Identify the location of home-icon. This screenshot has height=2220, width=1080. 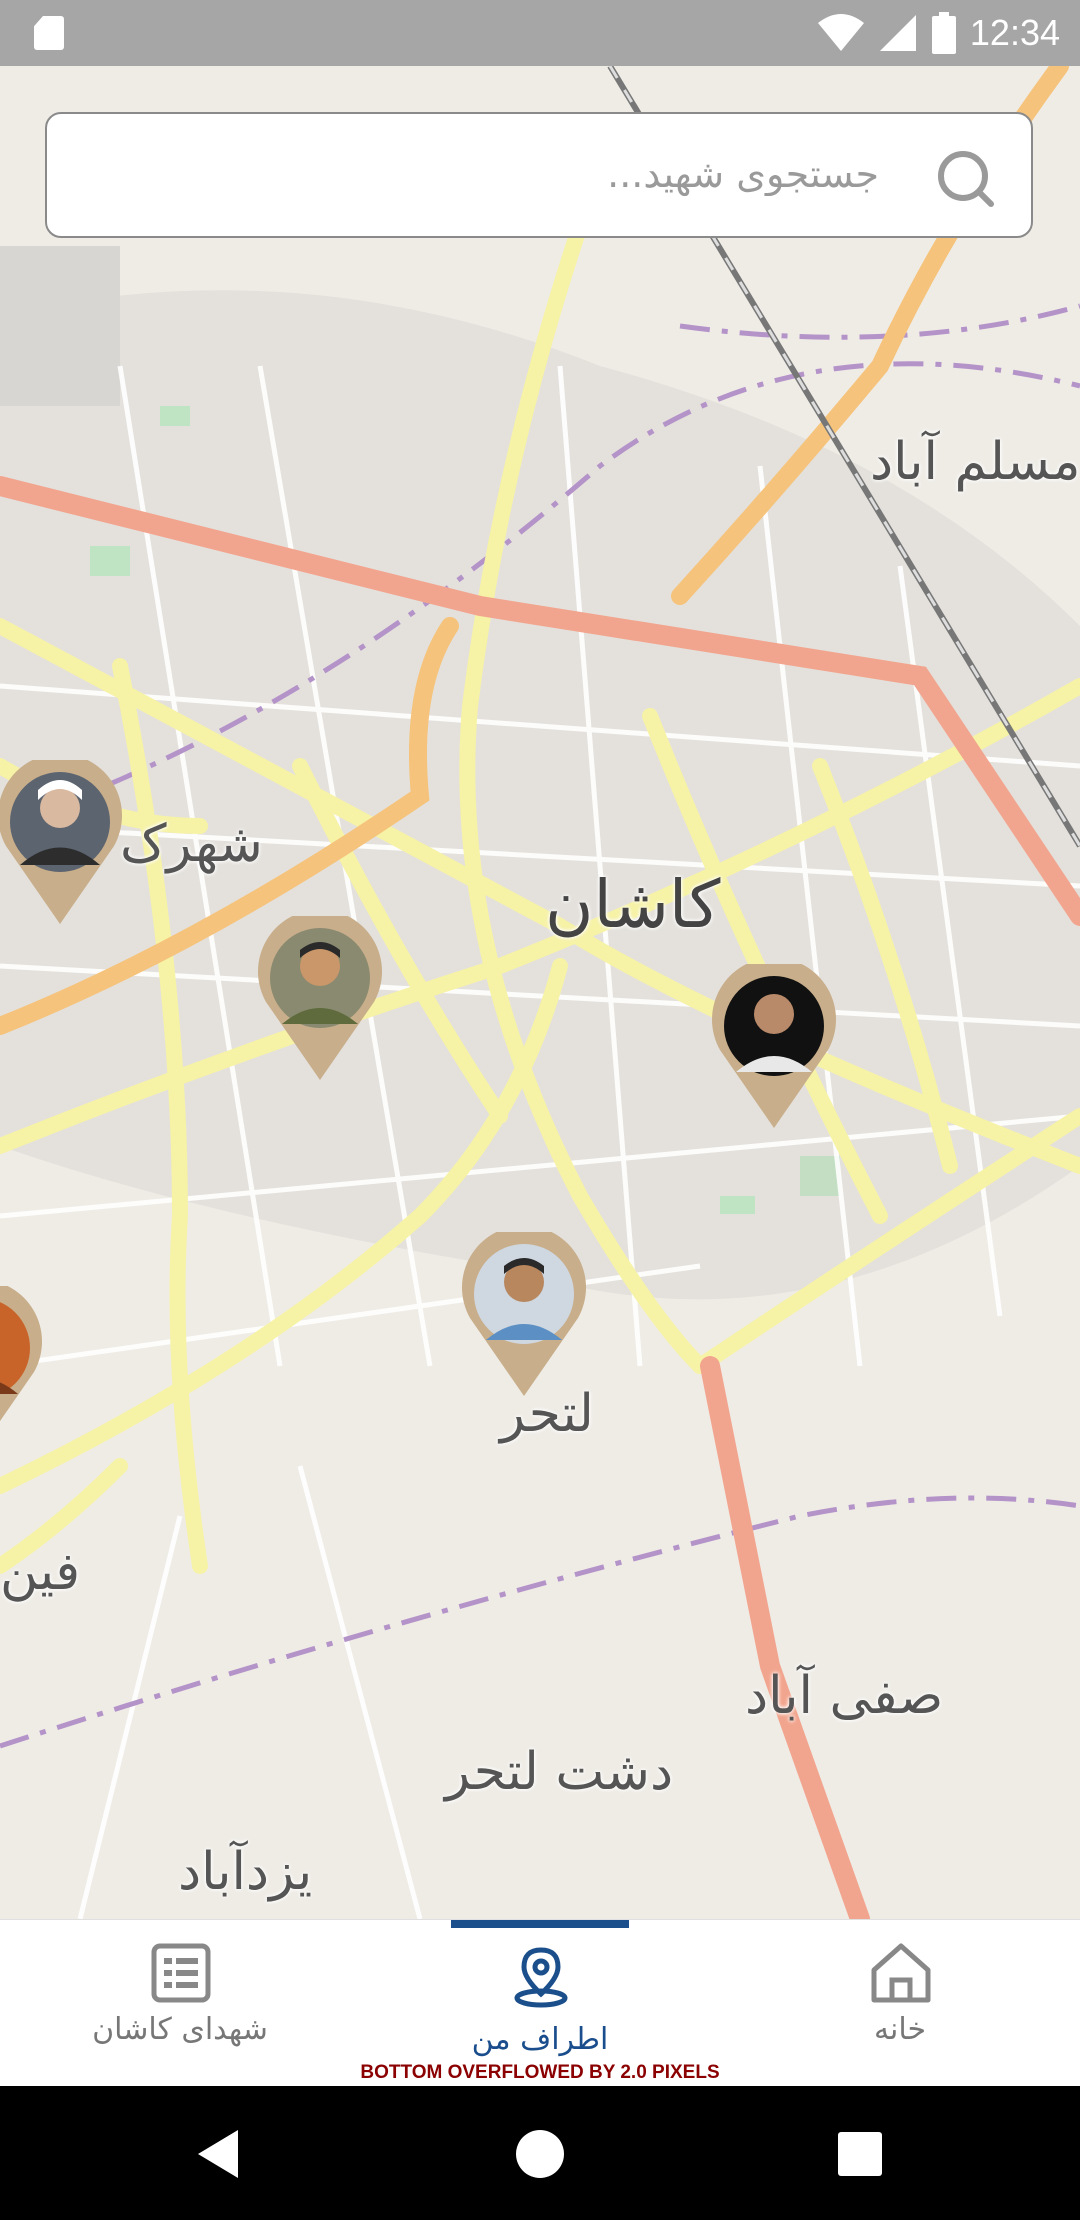
(901, 1973).